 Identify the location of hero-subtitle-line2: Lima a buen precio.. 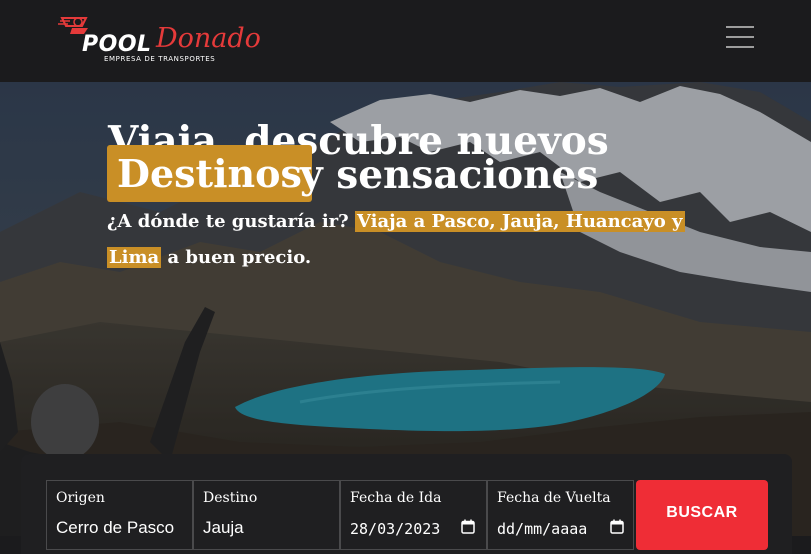
(209, 257).